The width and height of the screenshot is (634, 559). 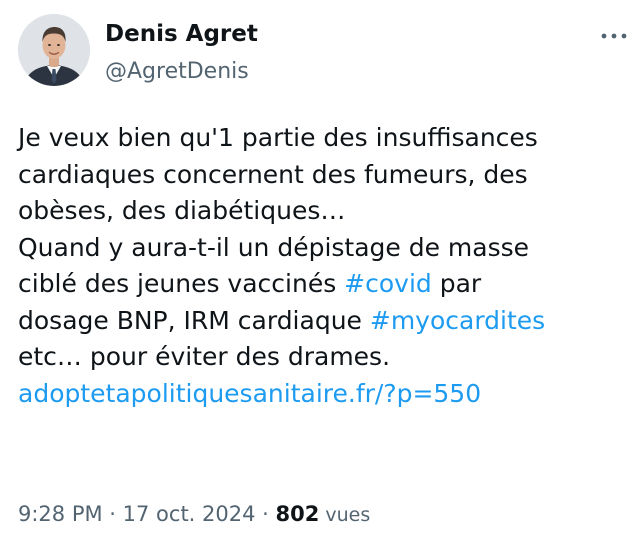 I want to click on tweet-time: 9:28 PM, so click(x=60, y=514).